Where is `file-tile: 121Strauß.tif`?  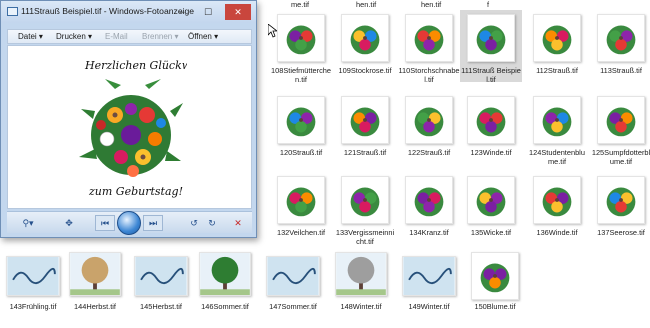 file-tile: 121Strauß.tif is located at coordinates (365, 128).